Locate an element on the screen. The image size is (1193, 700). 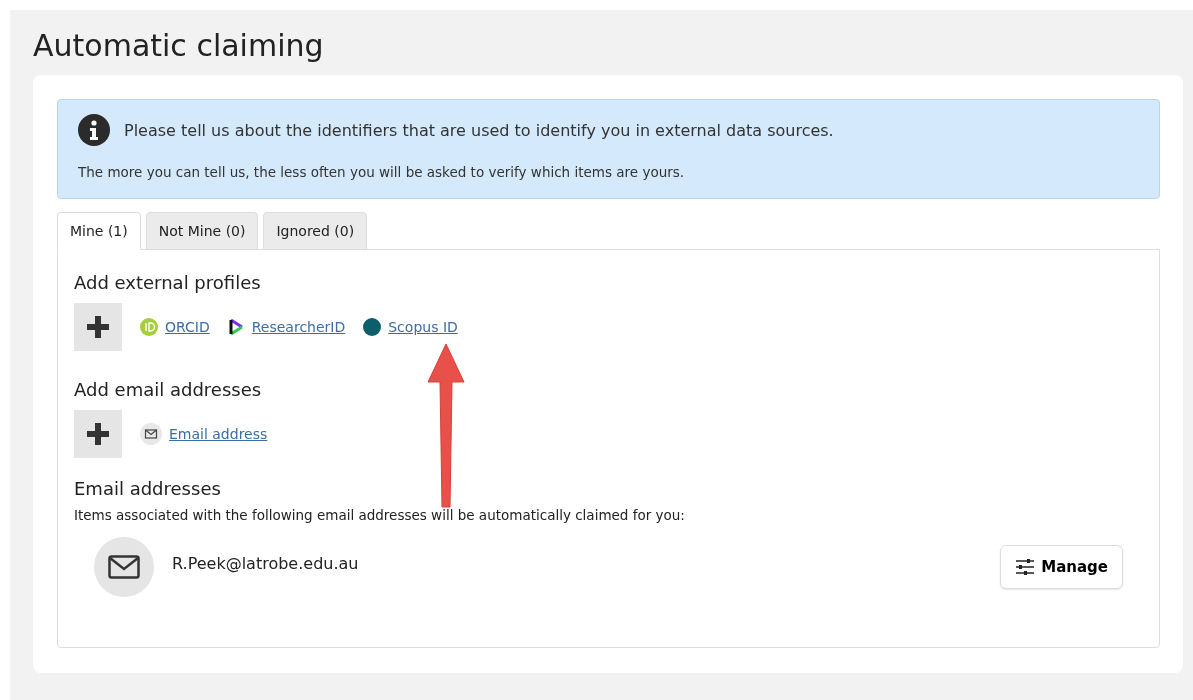
tab: Mine (1) is located at coordinates (99, 231).